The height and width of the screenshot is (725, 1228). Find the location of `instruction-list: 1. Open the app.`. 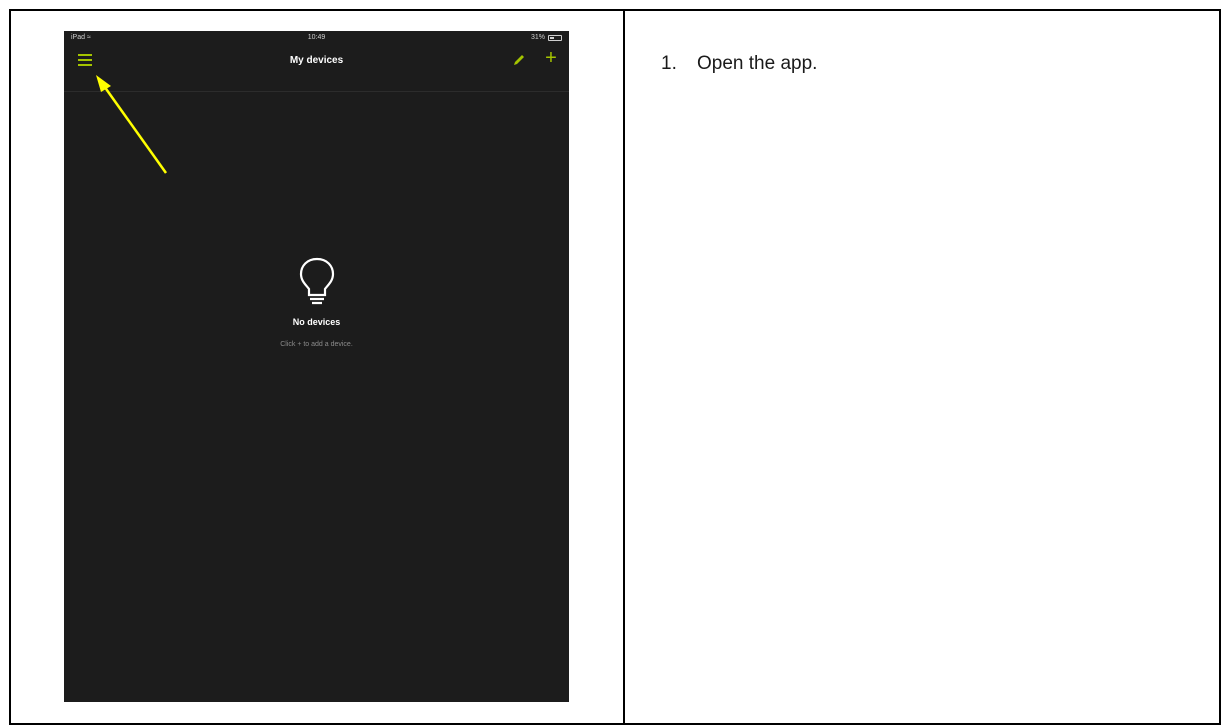

instruction-list: 1. Open the app. is located at coordinates (739, 64).